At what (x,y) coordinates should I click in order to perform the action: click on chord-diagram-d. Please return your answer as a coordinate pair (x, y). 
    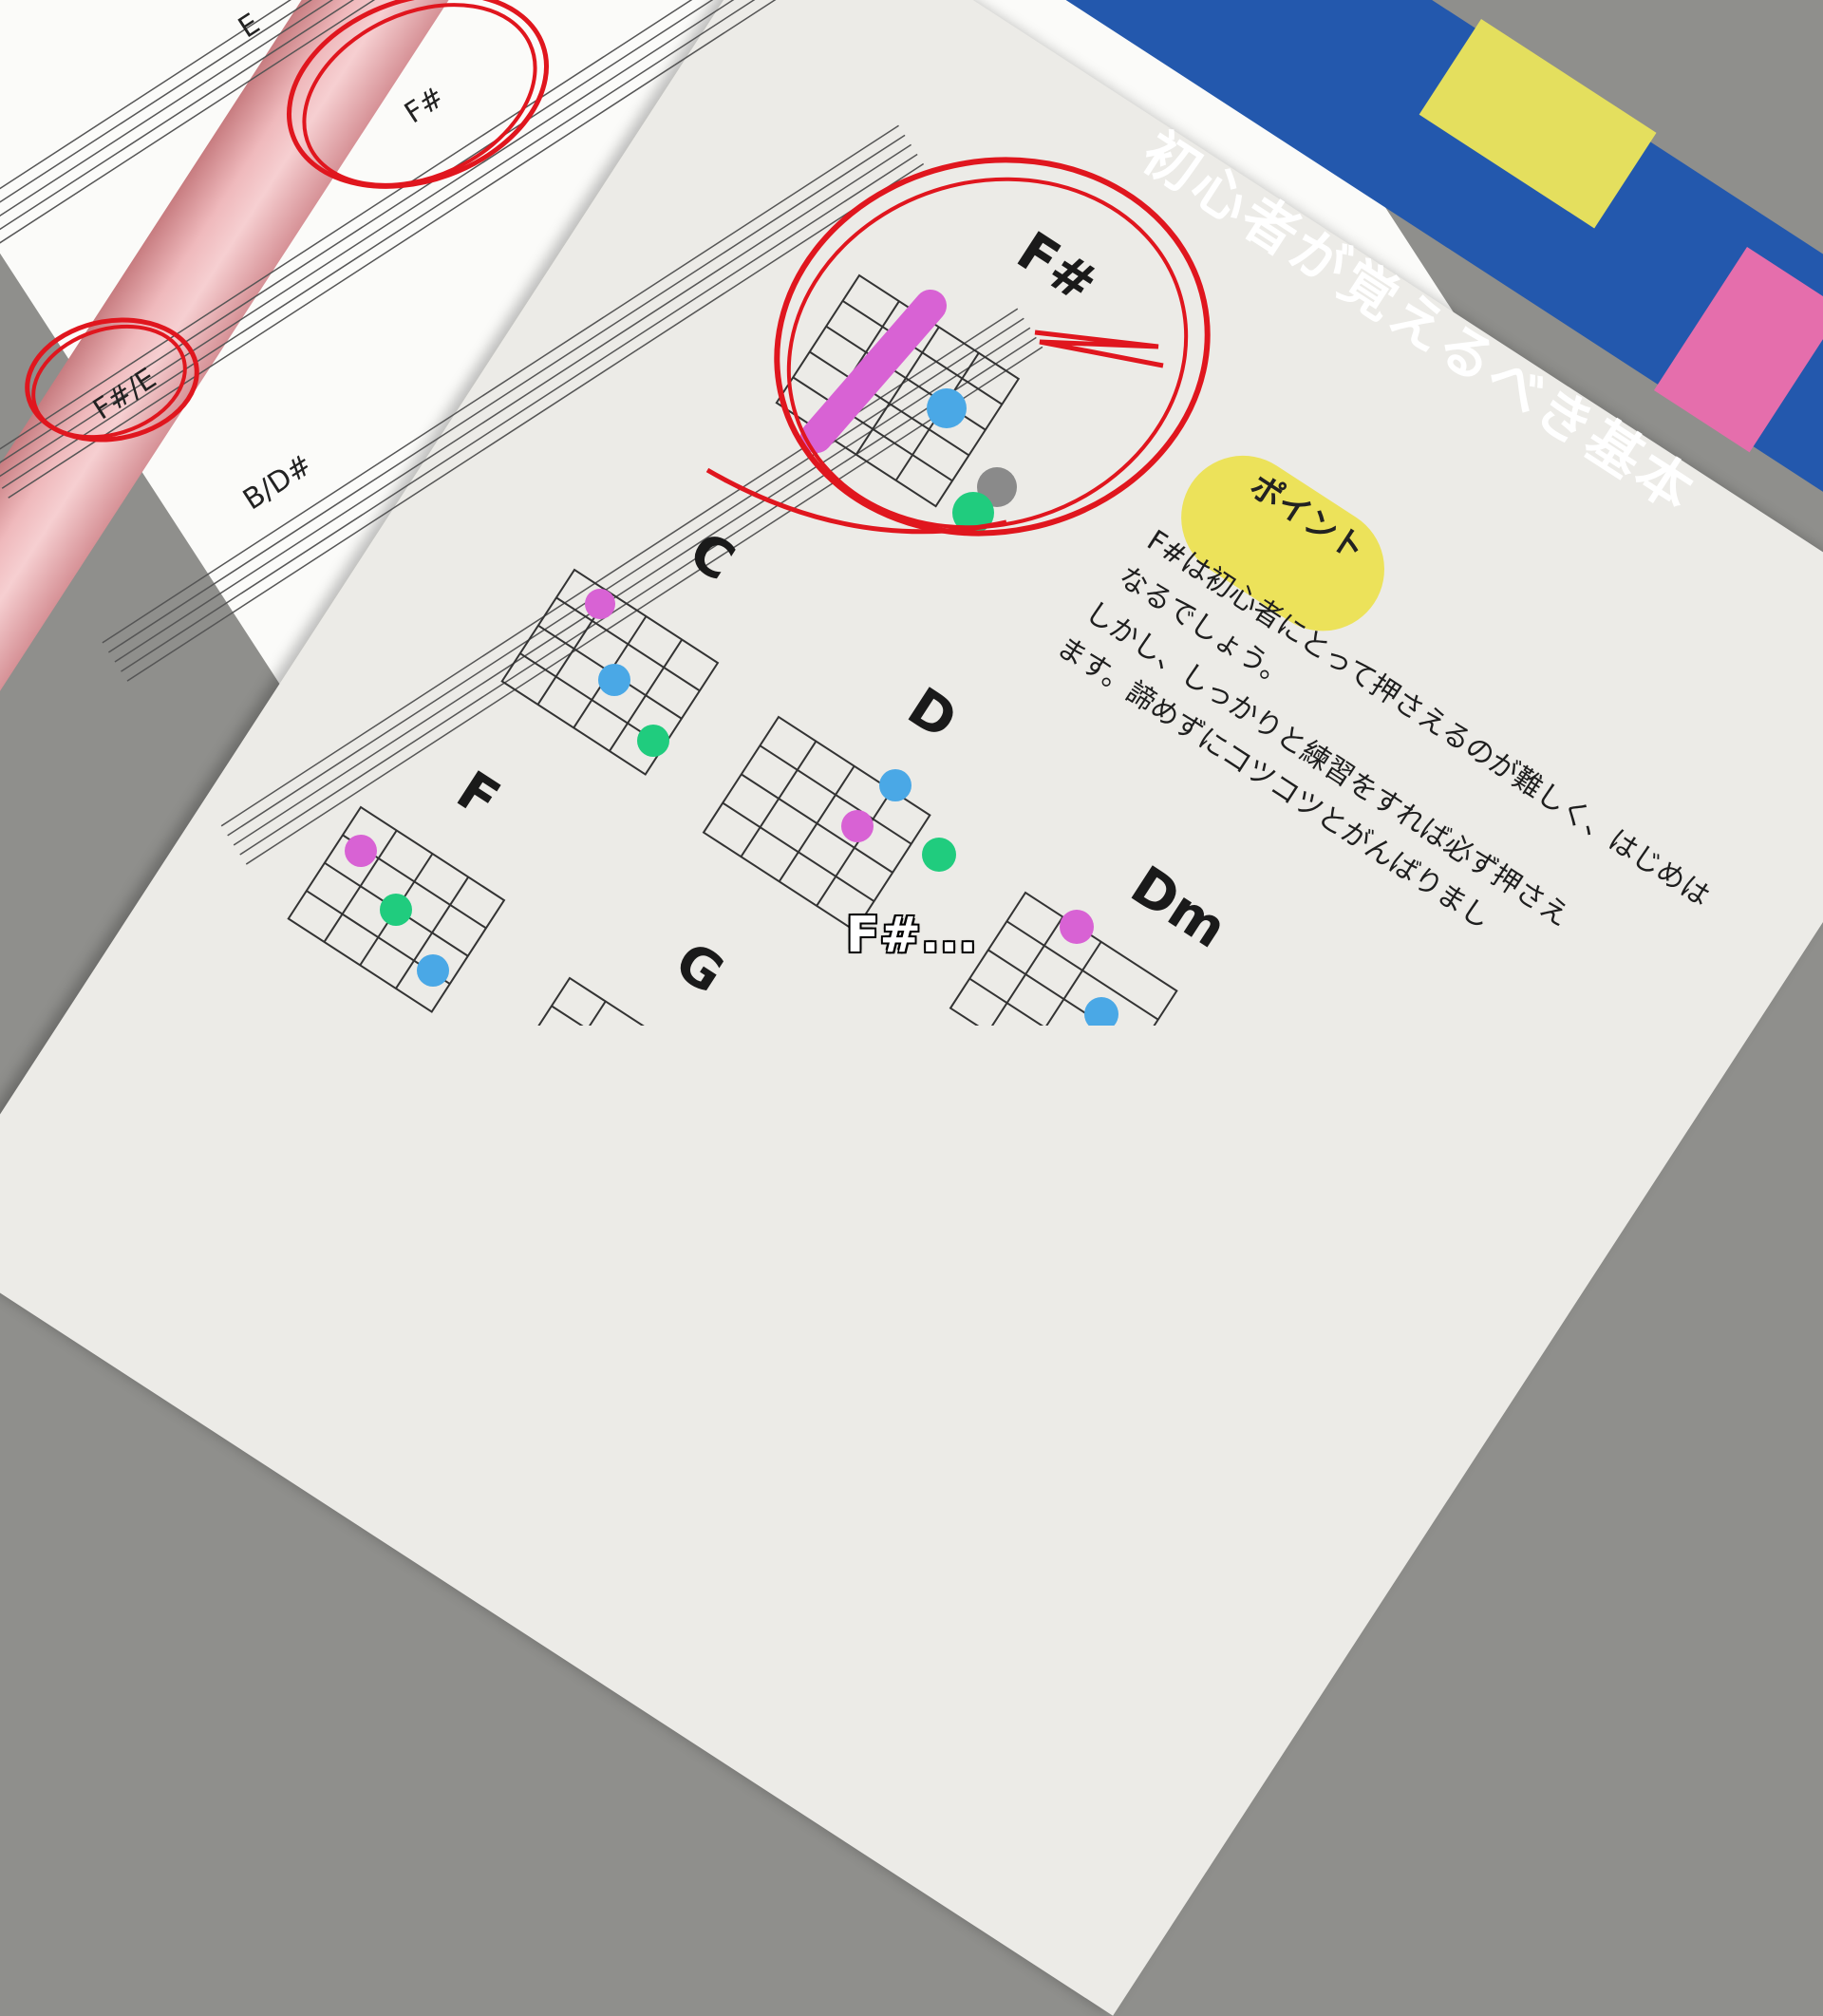
    Looking at the image, I should click on (816, 824).